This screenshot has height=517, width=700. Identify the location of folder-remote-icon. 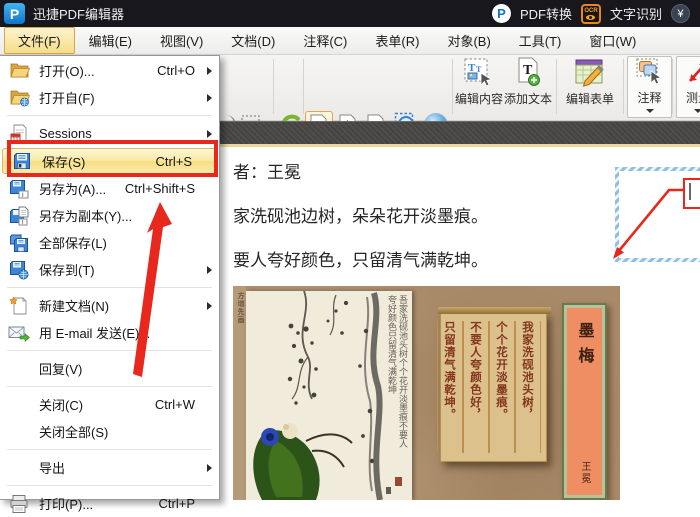
(19, 97).